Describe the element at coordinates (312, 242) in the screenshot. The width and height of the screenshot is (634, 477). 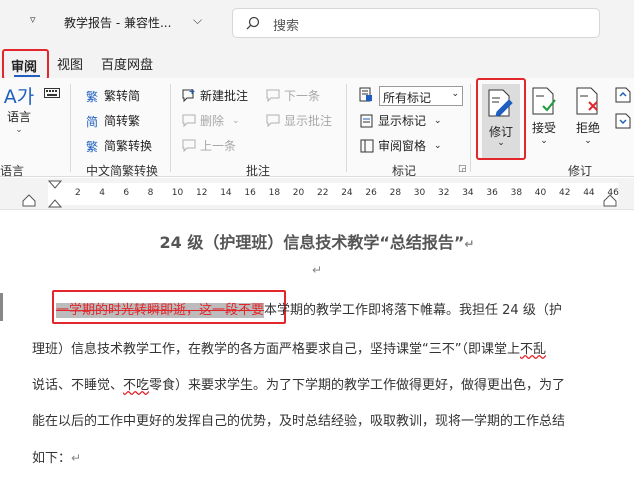
I see `document-heading-text: 24 级（护理班）信息技术教学“总结报告”` at that location.